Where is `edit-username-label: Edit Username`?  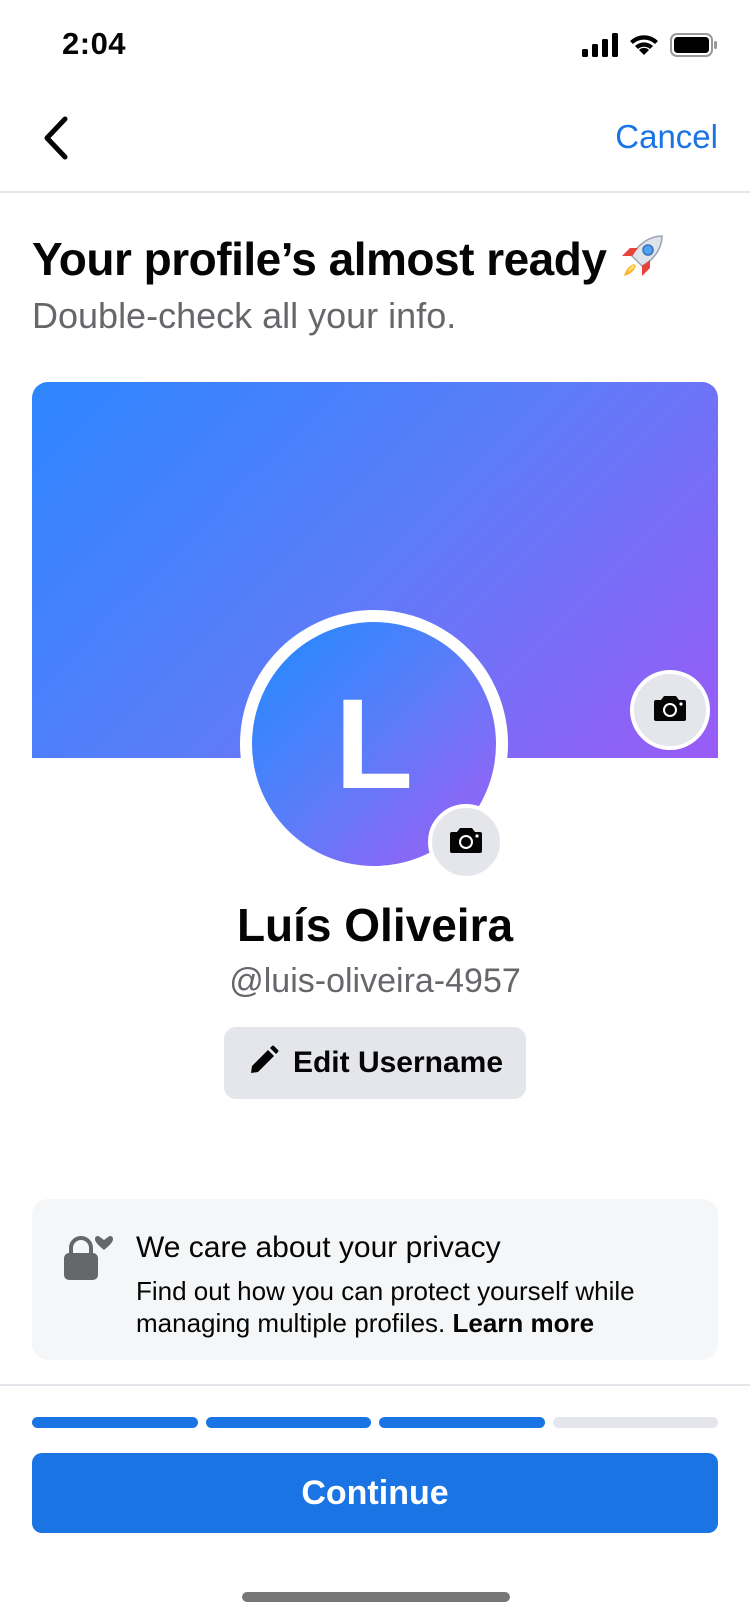 edit-username-label: Edit Username is located at coordinates (398, 1062).